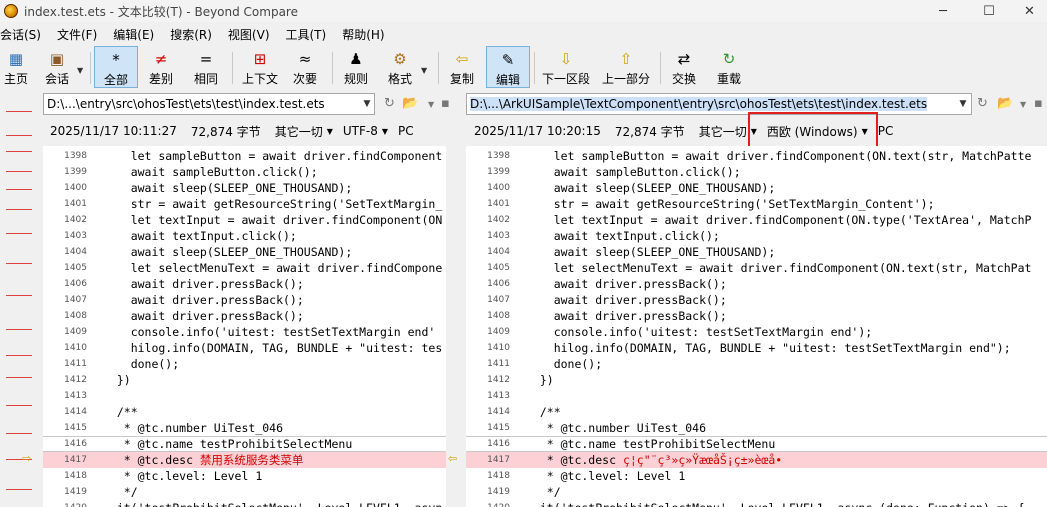 The width and height of the screenshot is (1047, 507). What do you see at coordinates (886, 131) in the screenshot?
I see `right-line-ending: PC` at bounding box center [886, 131].